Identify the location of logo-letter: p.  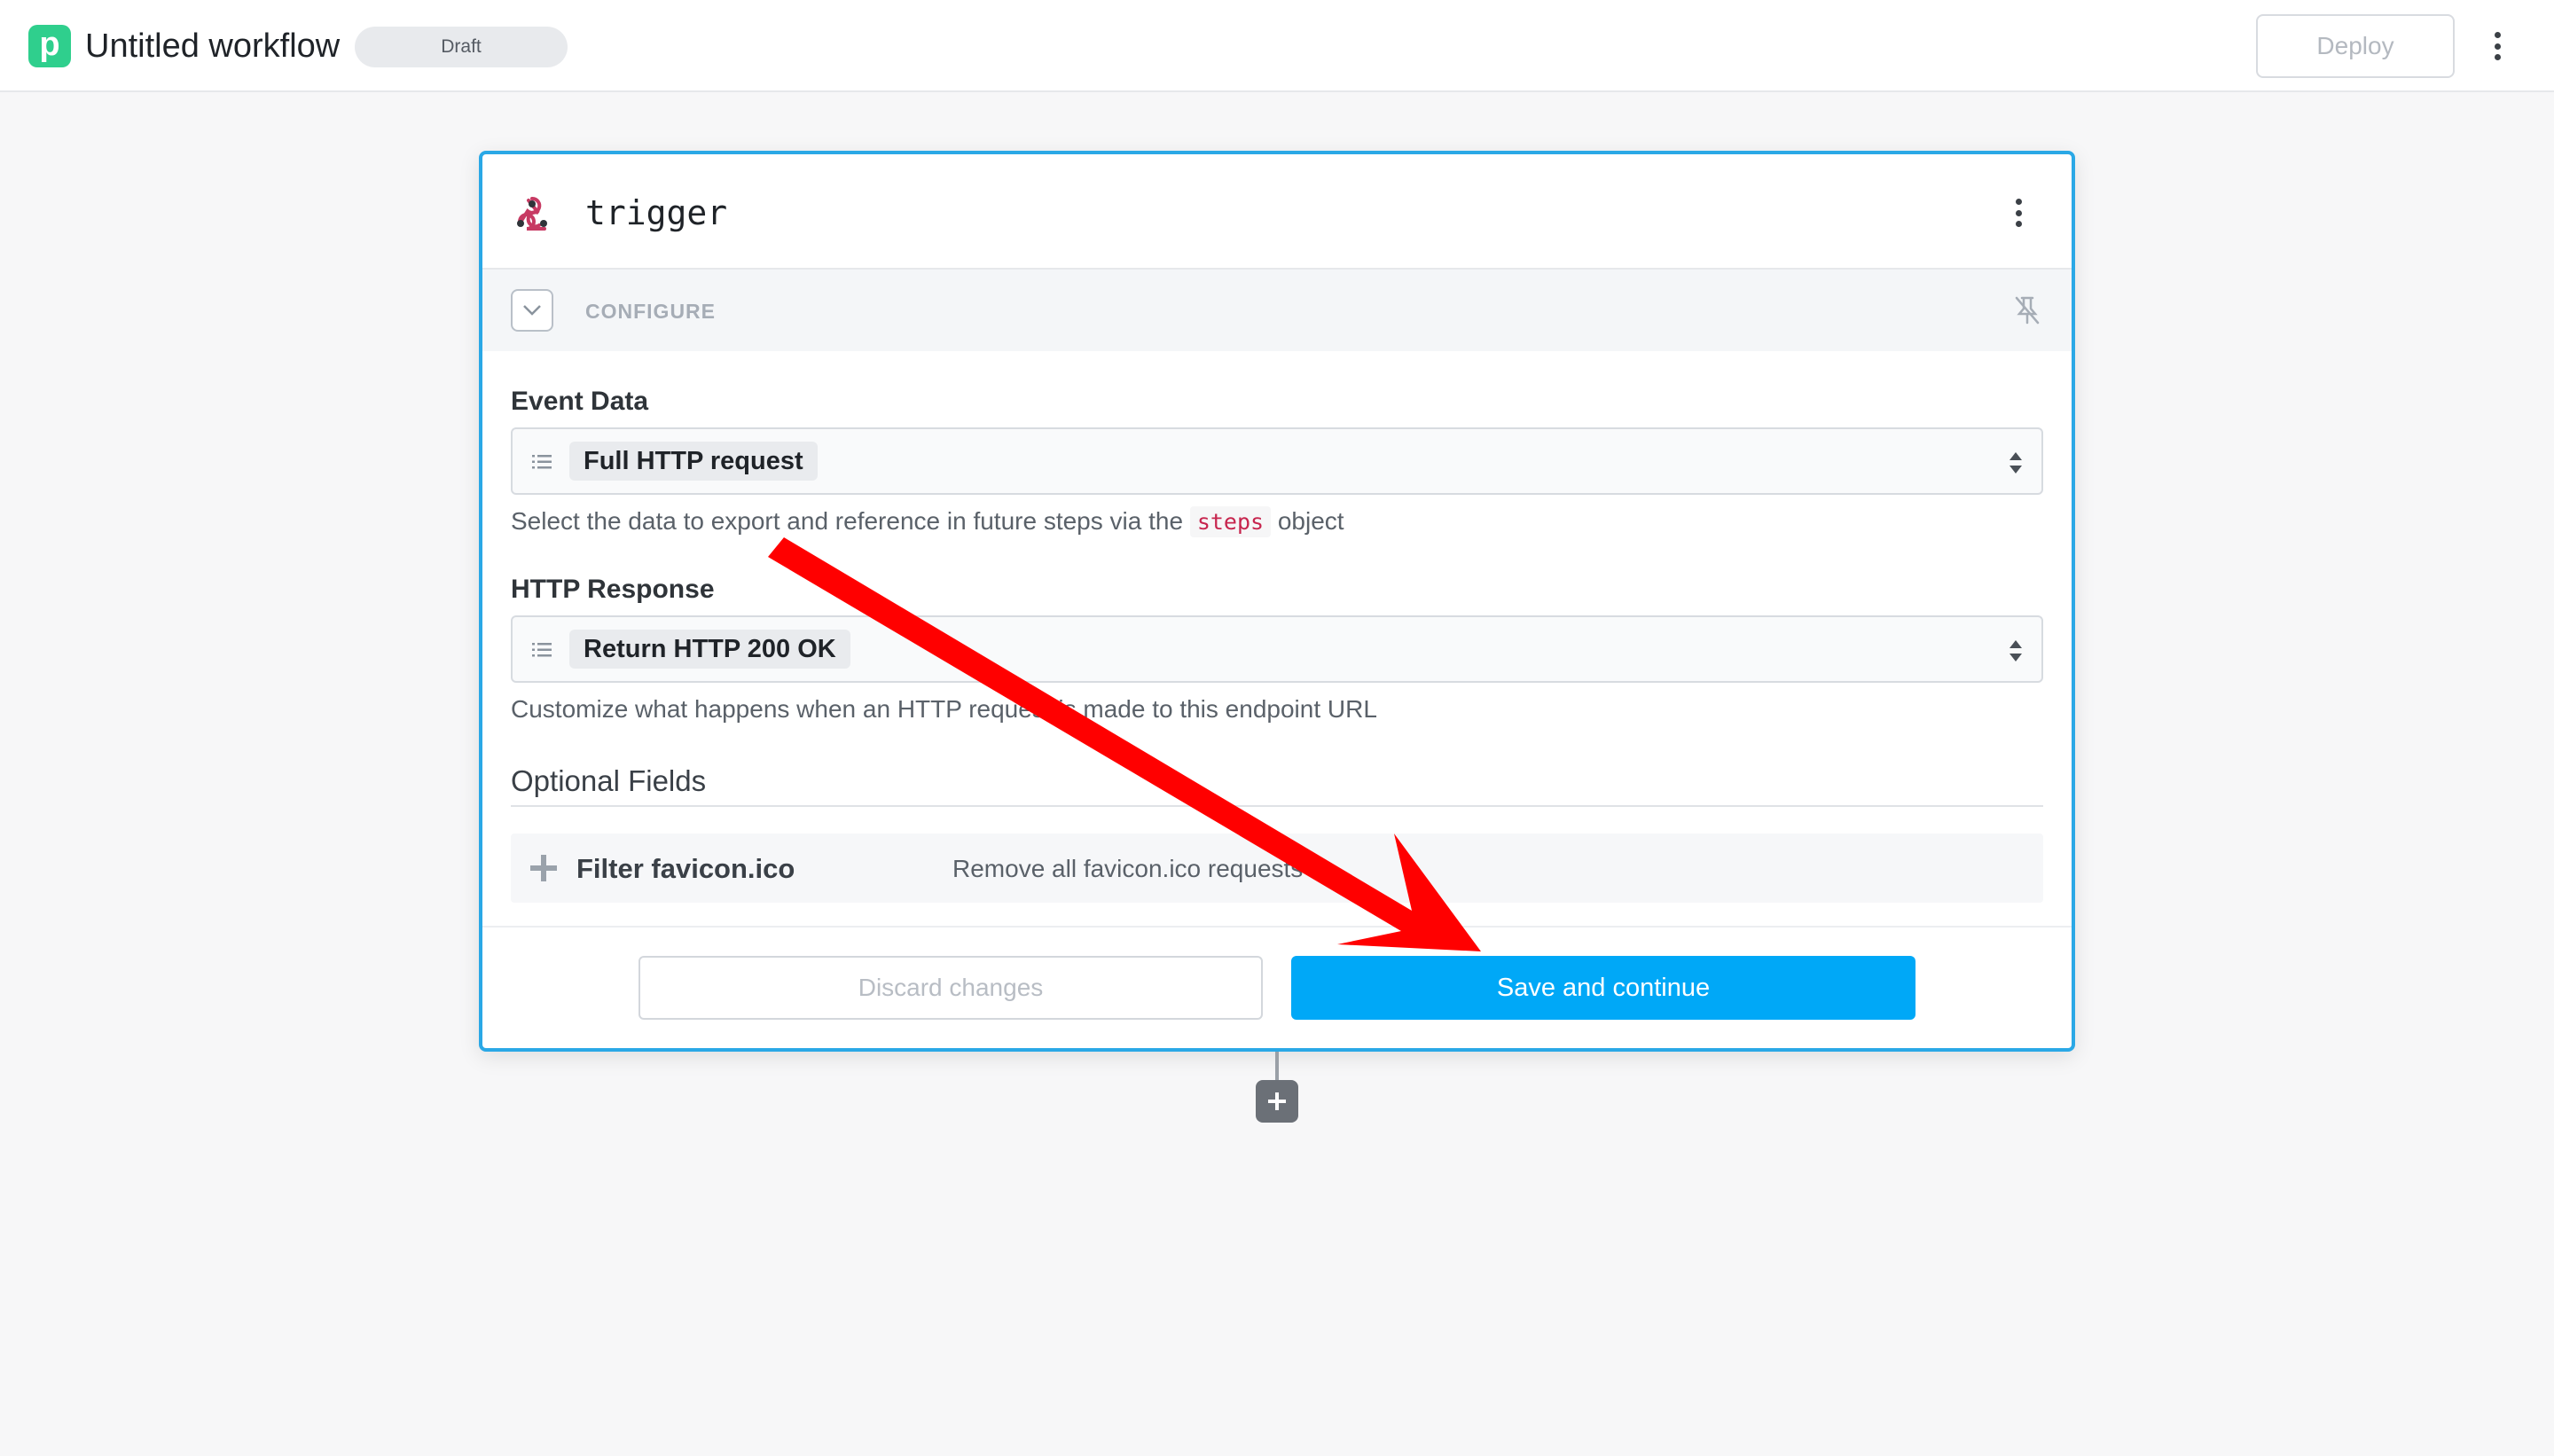
(49, 44).